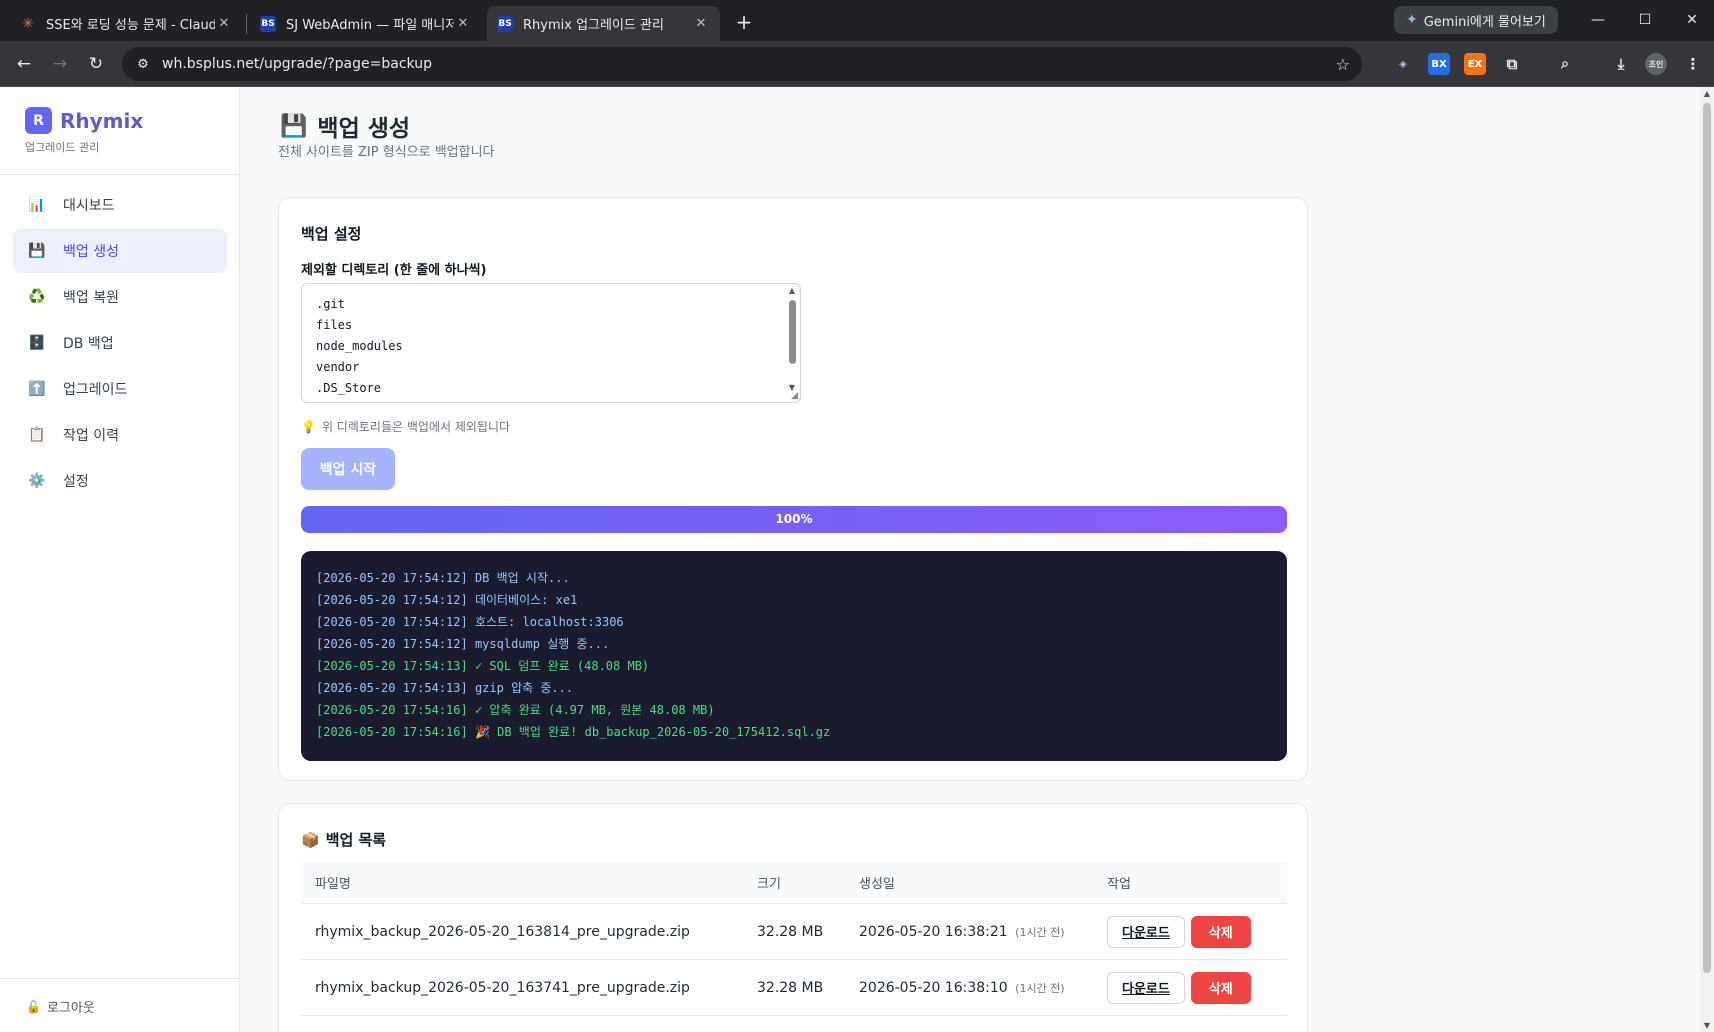 This screenshot has height=1032, width=1714. I want to click on tab-webadmin: BS SJ WebAdmin — 파일 매니저 ✕, so click(366, 23).